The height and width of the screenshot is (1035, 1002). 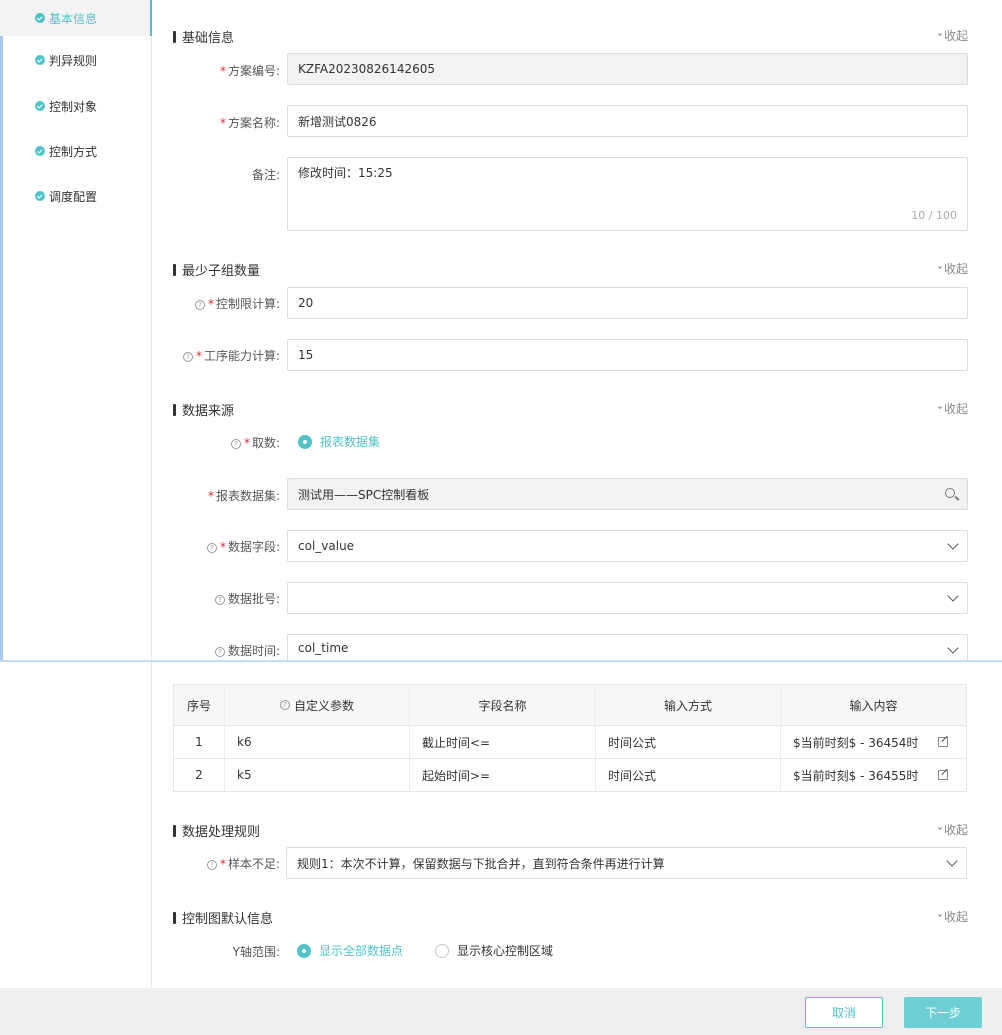 I want to click on sample-rule-select: 规则1：本次不计算，保留数据与下批合并，直到符合条件再进行计算, so click(x=626, y=863).